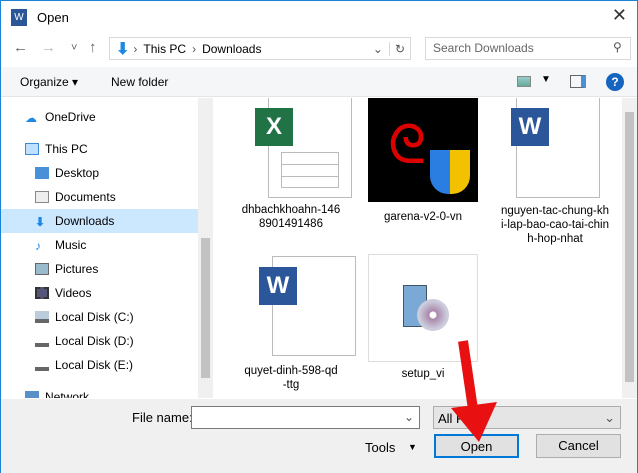 The width and height of the screenshot is (638, 473). What do you see at coordinates (546, 79) in the screenshot?
I see `view-dropdown-icon: ▼` at bounding box center [546, 79].